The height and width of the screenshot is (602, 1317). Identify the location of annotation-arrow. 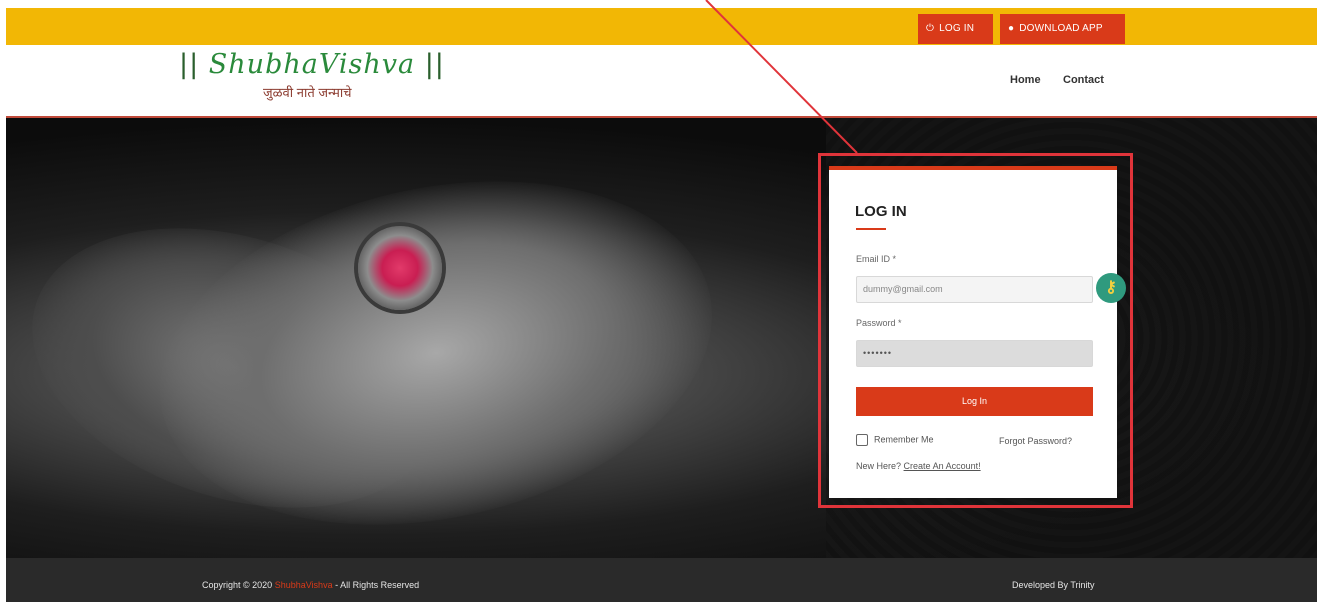
(781, 77).